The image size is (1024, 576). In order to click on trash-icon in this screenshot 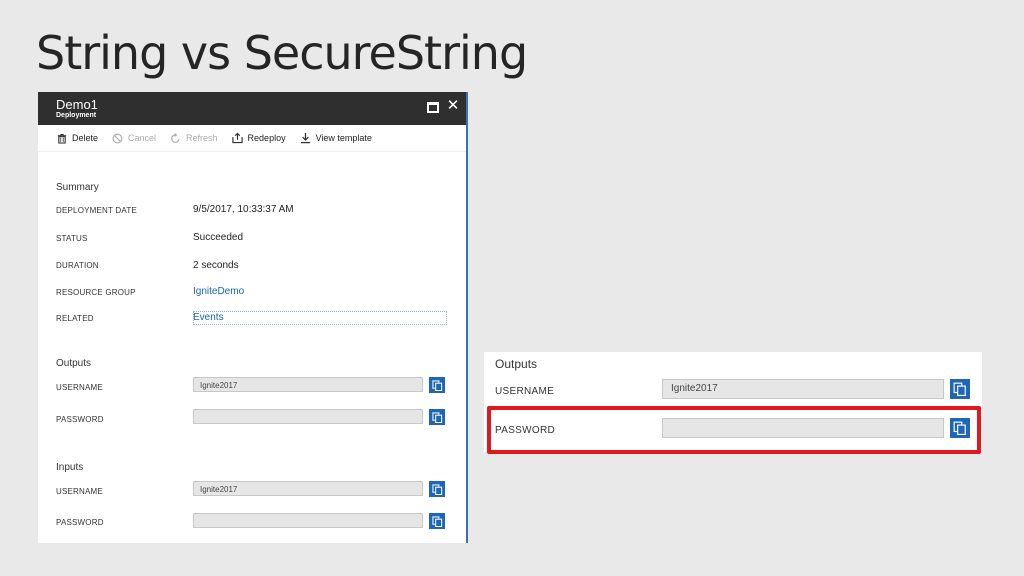, I will do `click(61, 138)`.